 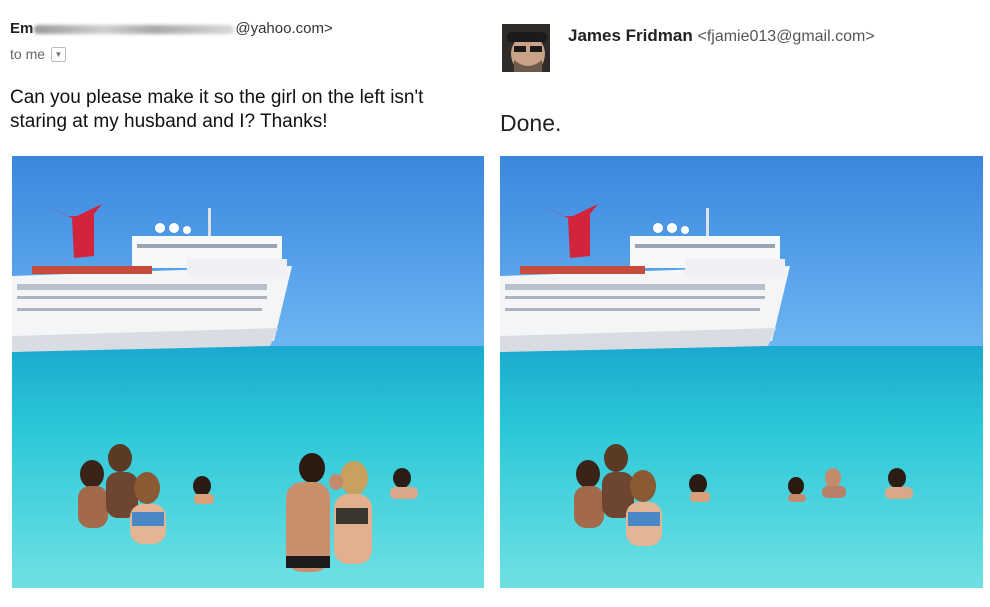 What do you see at coordinates (526, 48) in the screenshot?
I see `avatar` at bounding box center [526, 48].